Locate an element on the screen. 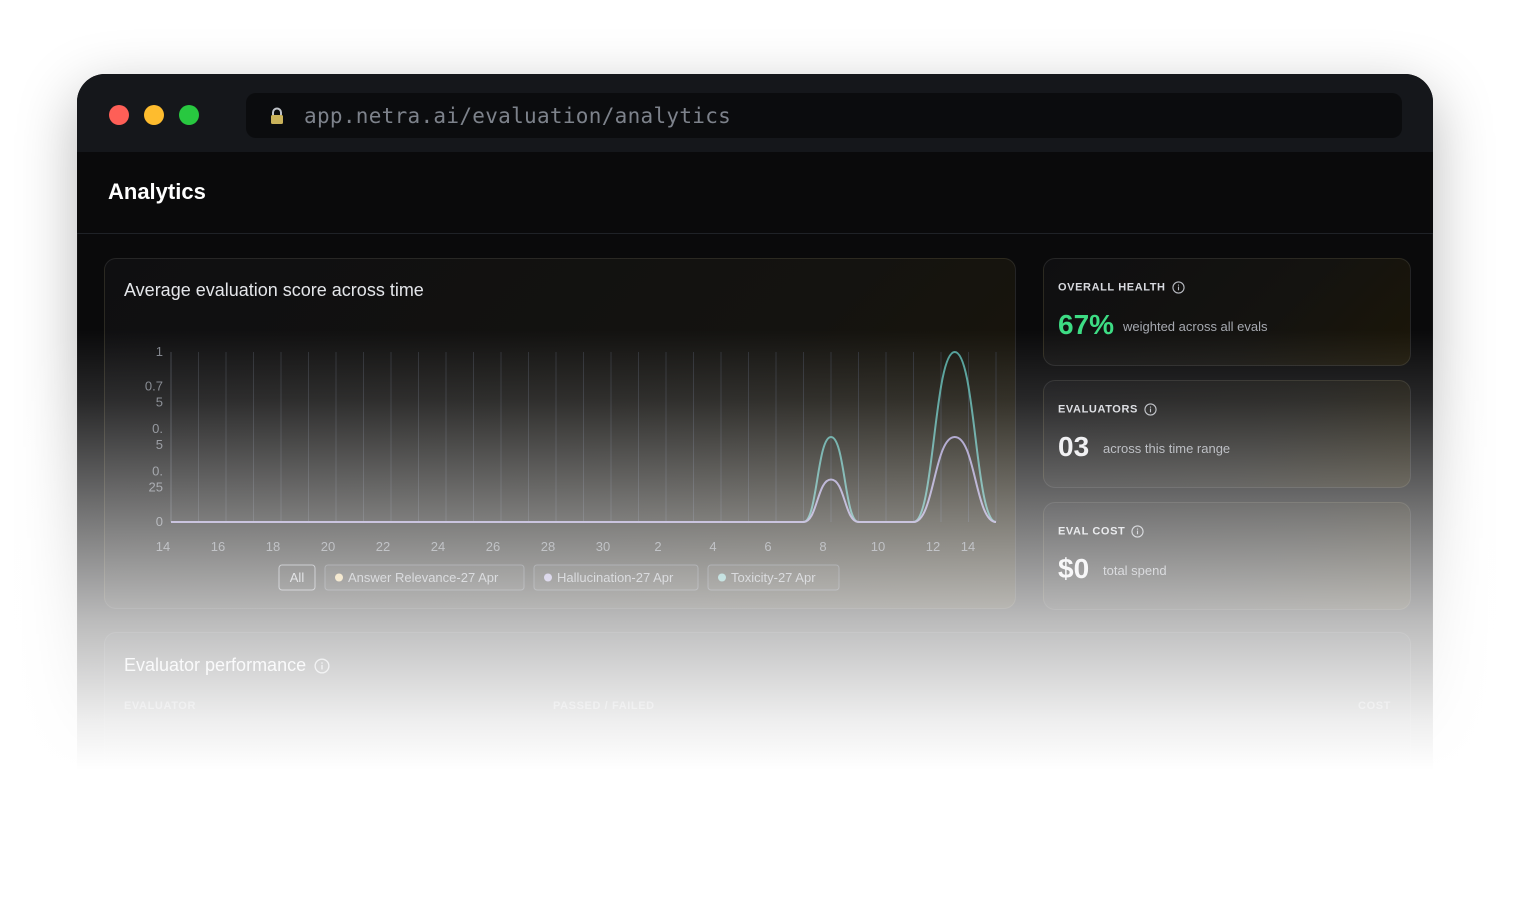 The height and width of the screenshot is (921, 1533). x-tick-label: 22 is located at coordinates (383, 546).